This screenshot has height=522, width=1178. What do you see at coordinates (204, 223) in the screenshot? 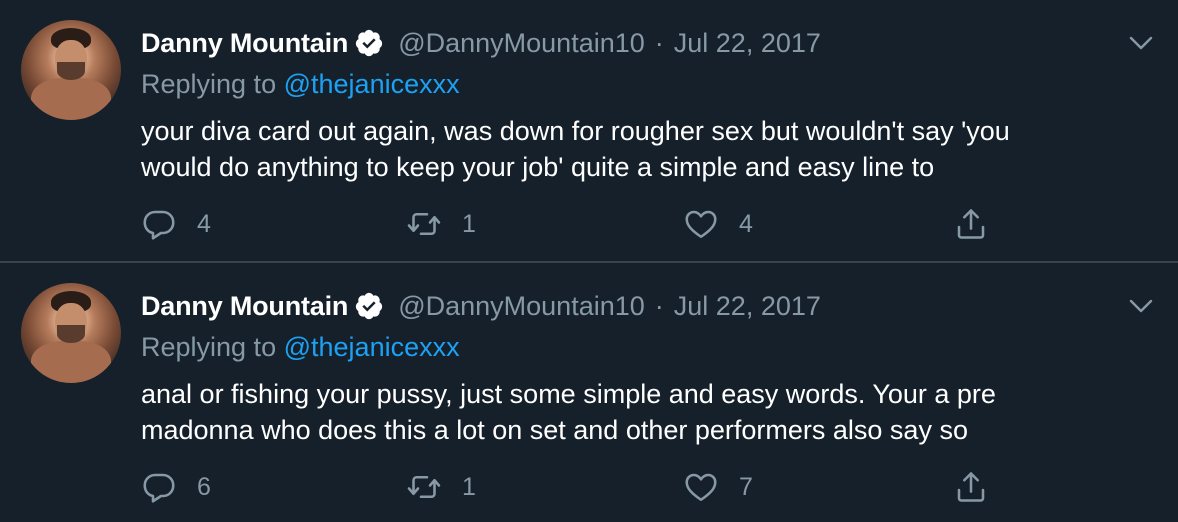
I see `reply-count: 4` at bounding box center [204, 223].